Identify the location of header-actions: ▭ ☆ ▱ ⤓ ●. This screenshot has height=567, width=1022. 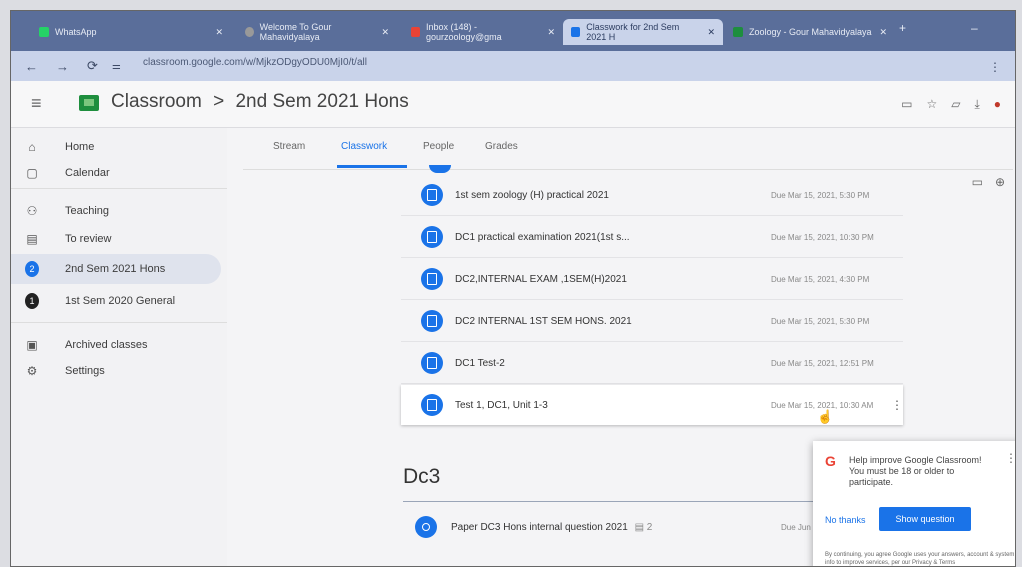
(951, 104).